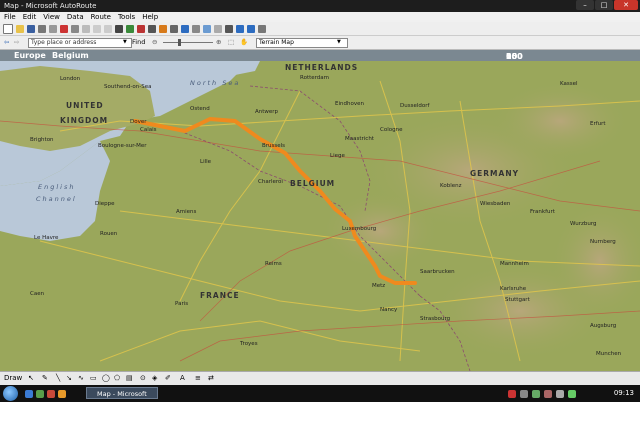  What do you see at coordinates (64, 28) in the screenshot?
I see `cut-icon` at bounding box center [64, 28].